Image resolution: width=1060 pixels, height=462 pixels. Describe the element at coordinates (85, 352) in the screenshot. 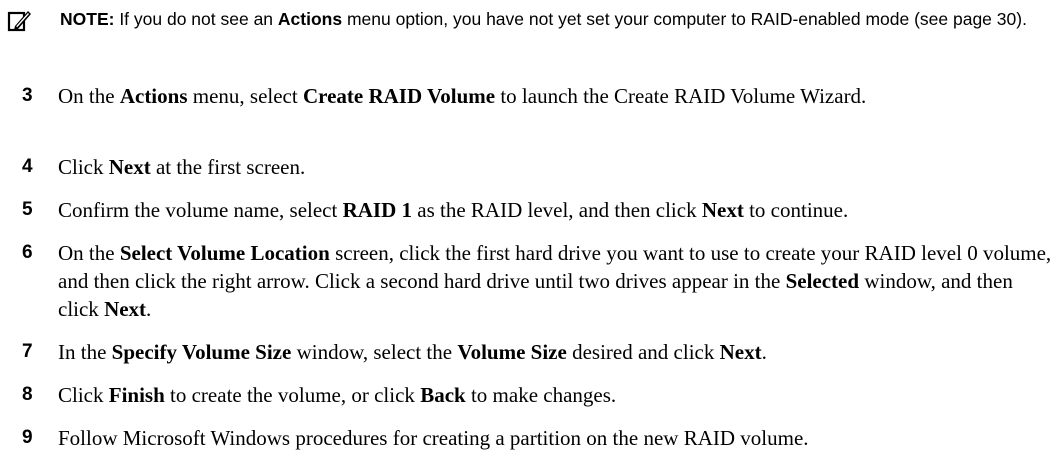

I see `step-text-segment: In the` at that location.